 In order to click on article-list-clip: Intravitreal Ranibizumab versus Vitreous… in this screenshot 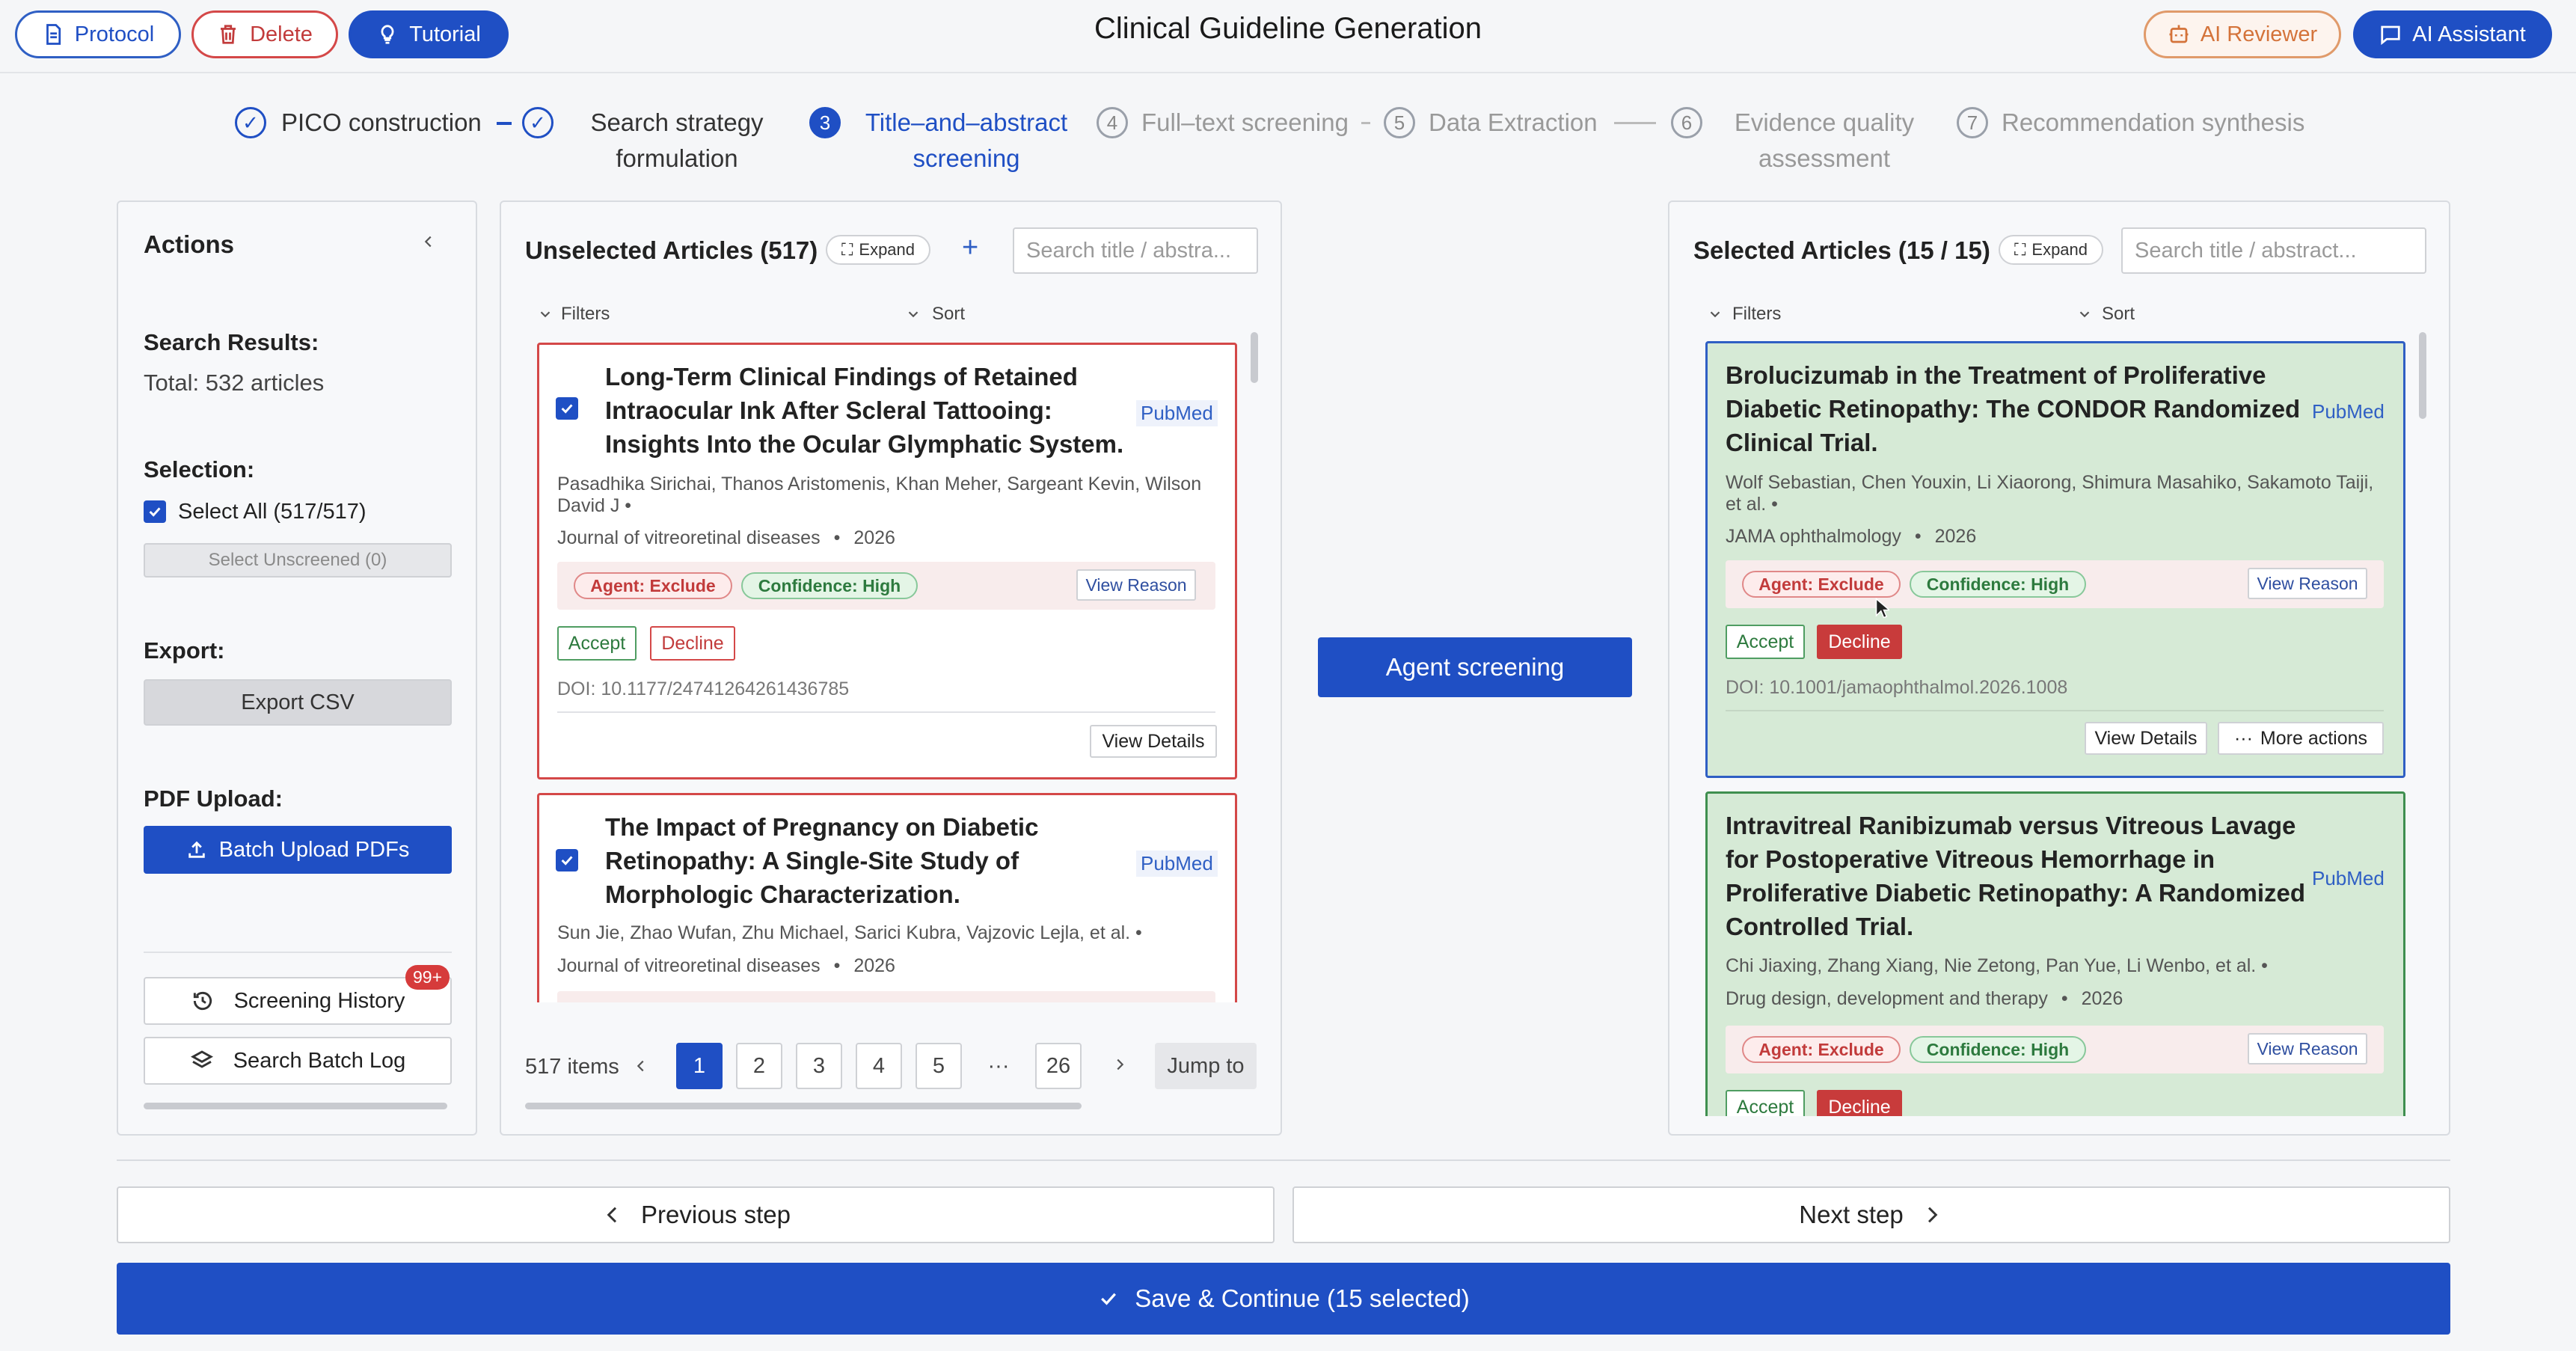, I will do `click(2055, 953)`.